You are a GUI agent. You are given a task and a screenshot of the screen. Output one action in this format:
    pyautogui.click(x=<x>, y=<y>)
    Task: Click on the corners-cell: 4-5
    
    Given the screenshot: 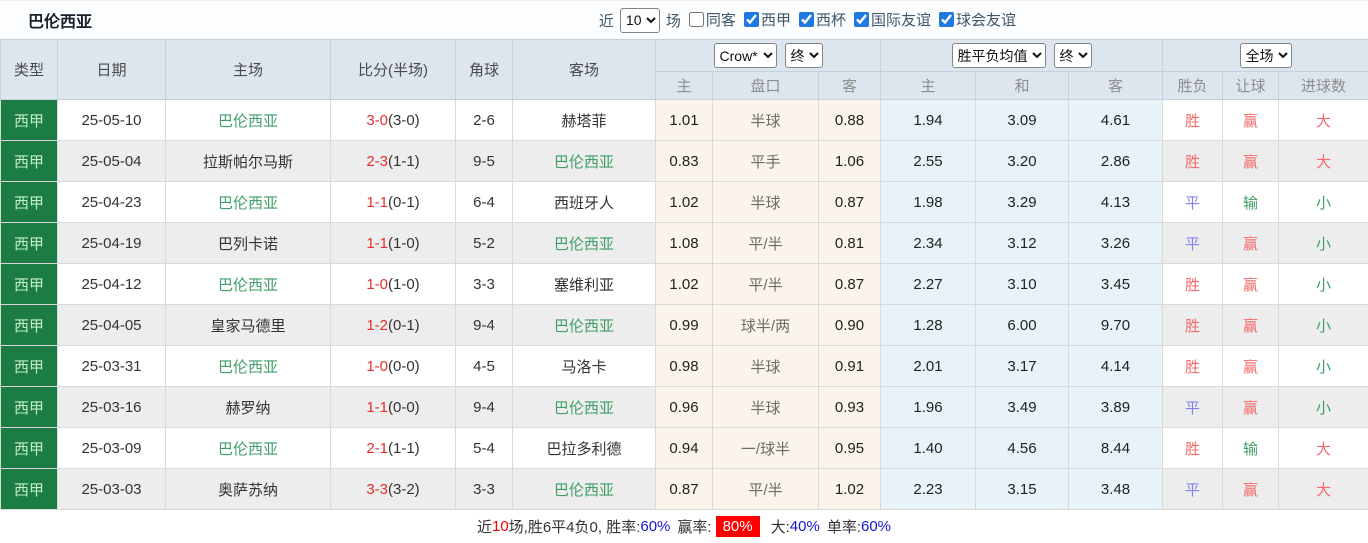 What is the action you would take?
    pyautogui.click(x=484, y=366)
    